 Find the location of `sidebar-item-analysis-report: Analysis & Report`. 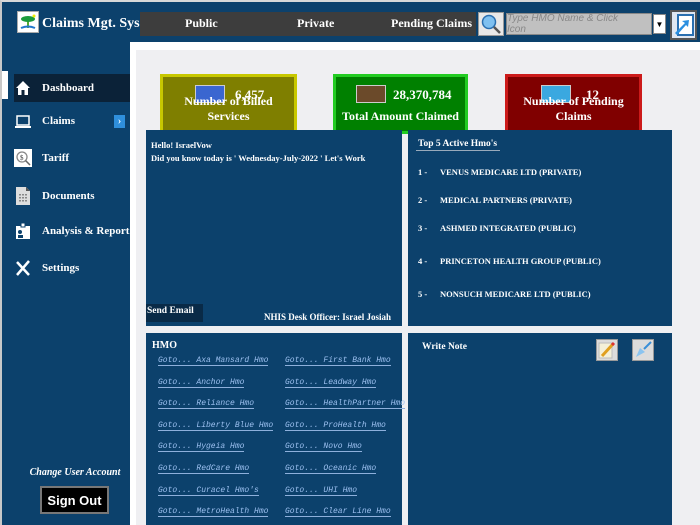

sidebar-item-analysis-report: Analysis & Report is located at coordinates (66, 231).